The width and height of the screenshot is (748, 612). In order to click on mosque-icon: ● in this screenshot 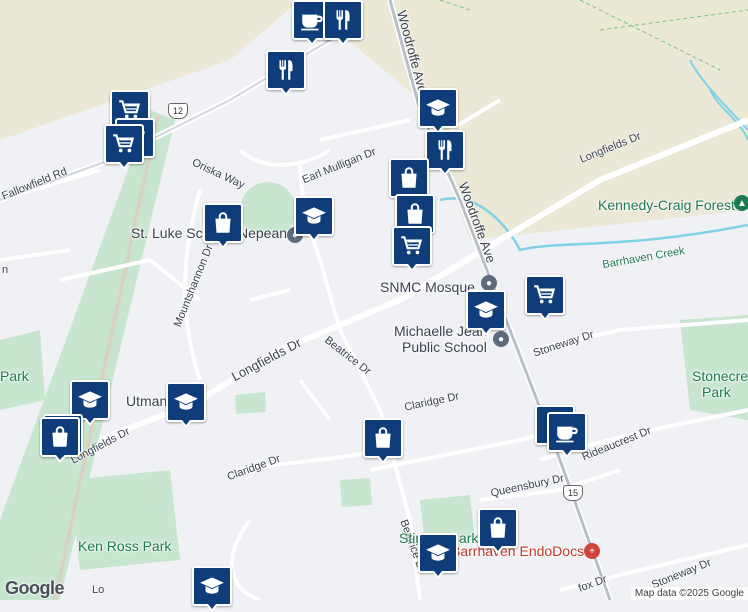, I will do `click(489, 283)`.